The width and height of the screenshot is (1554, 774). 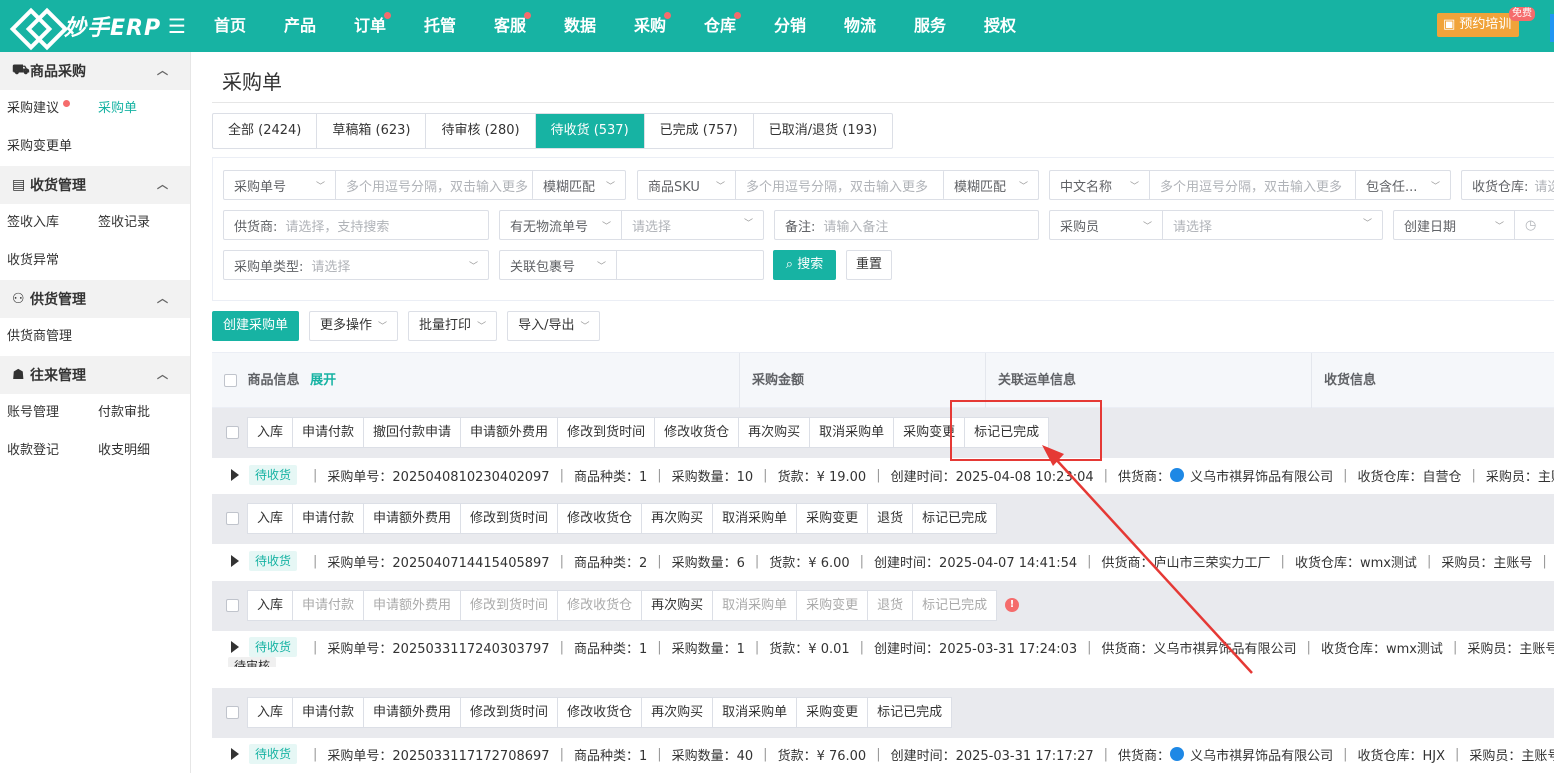 I want to click on match-select-3: 包含任... ﹀, so click(x=1403, y=185).